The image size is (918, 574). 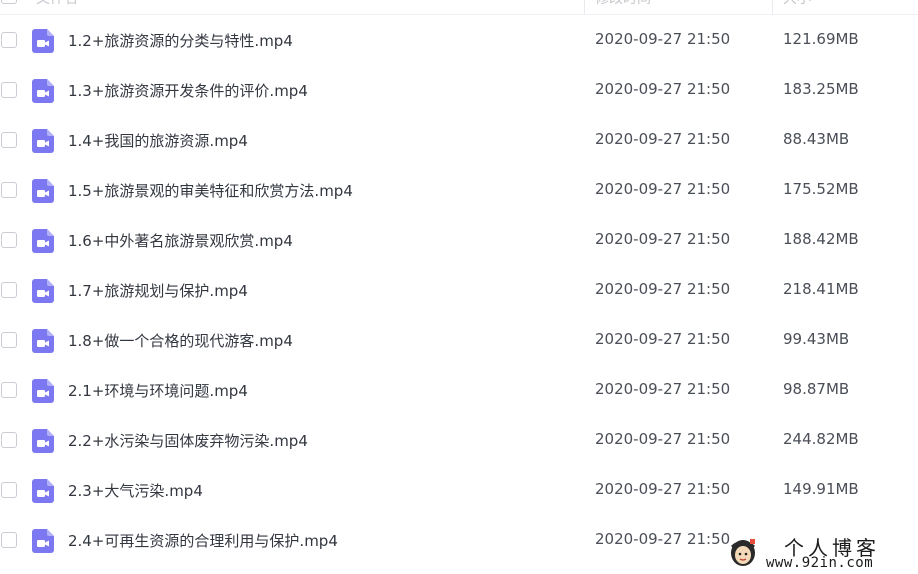 What do you see at coordinates (180, 240) in the screenshot?
I see `file-name: 1.6+中外著名旅游景观欣赏.mp4` at bounding box center [180, 240].